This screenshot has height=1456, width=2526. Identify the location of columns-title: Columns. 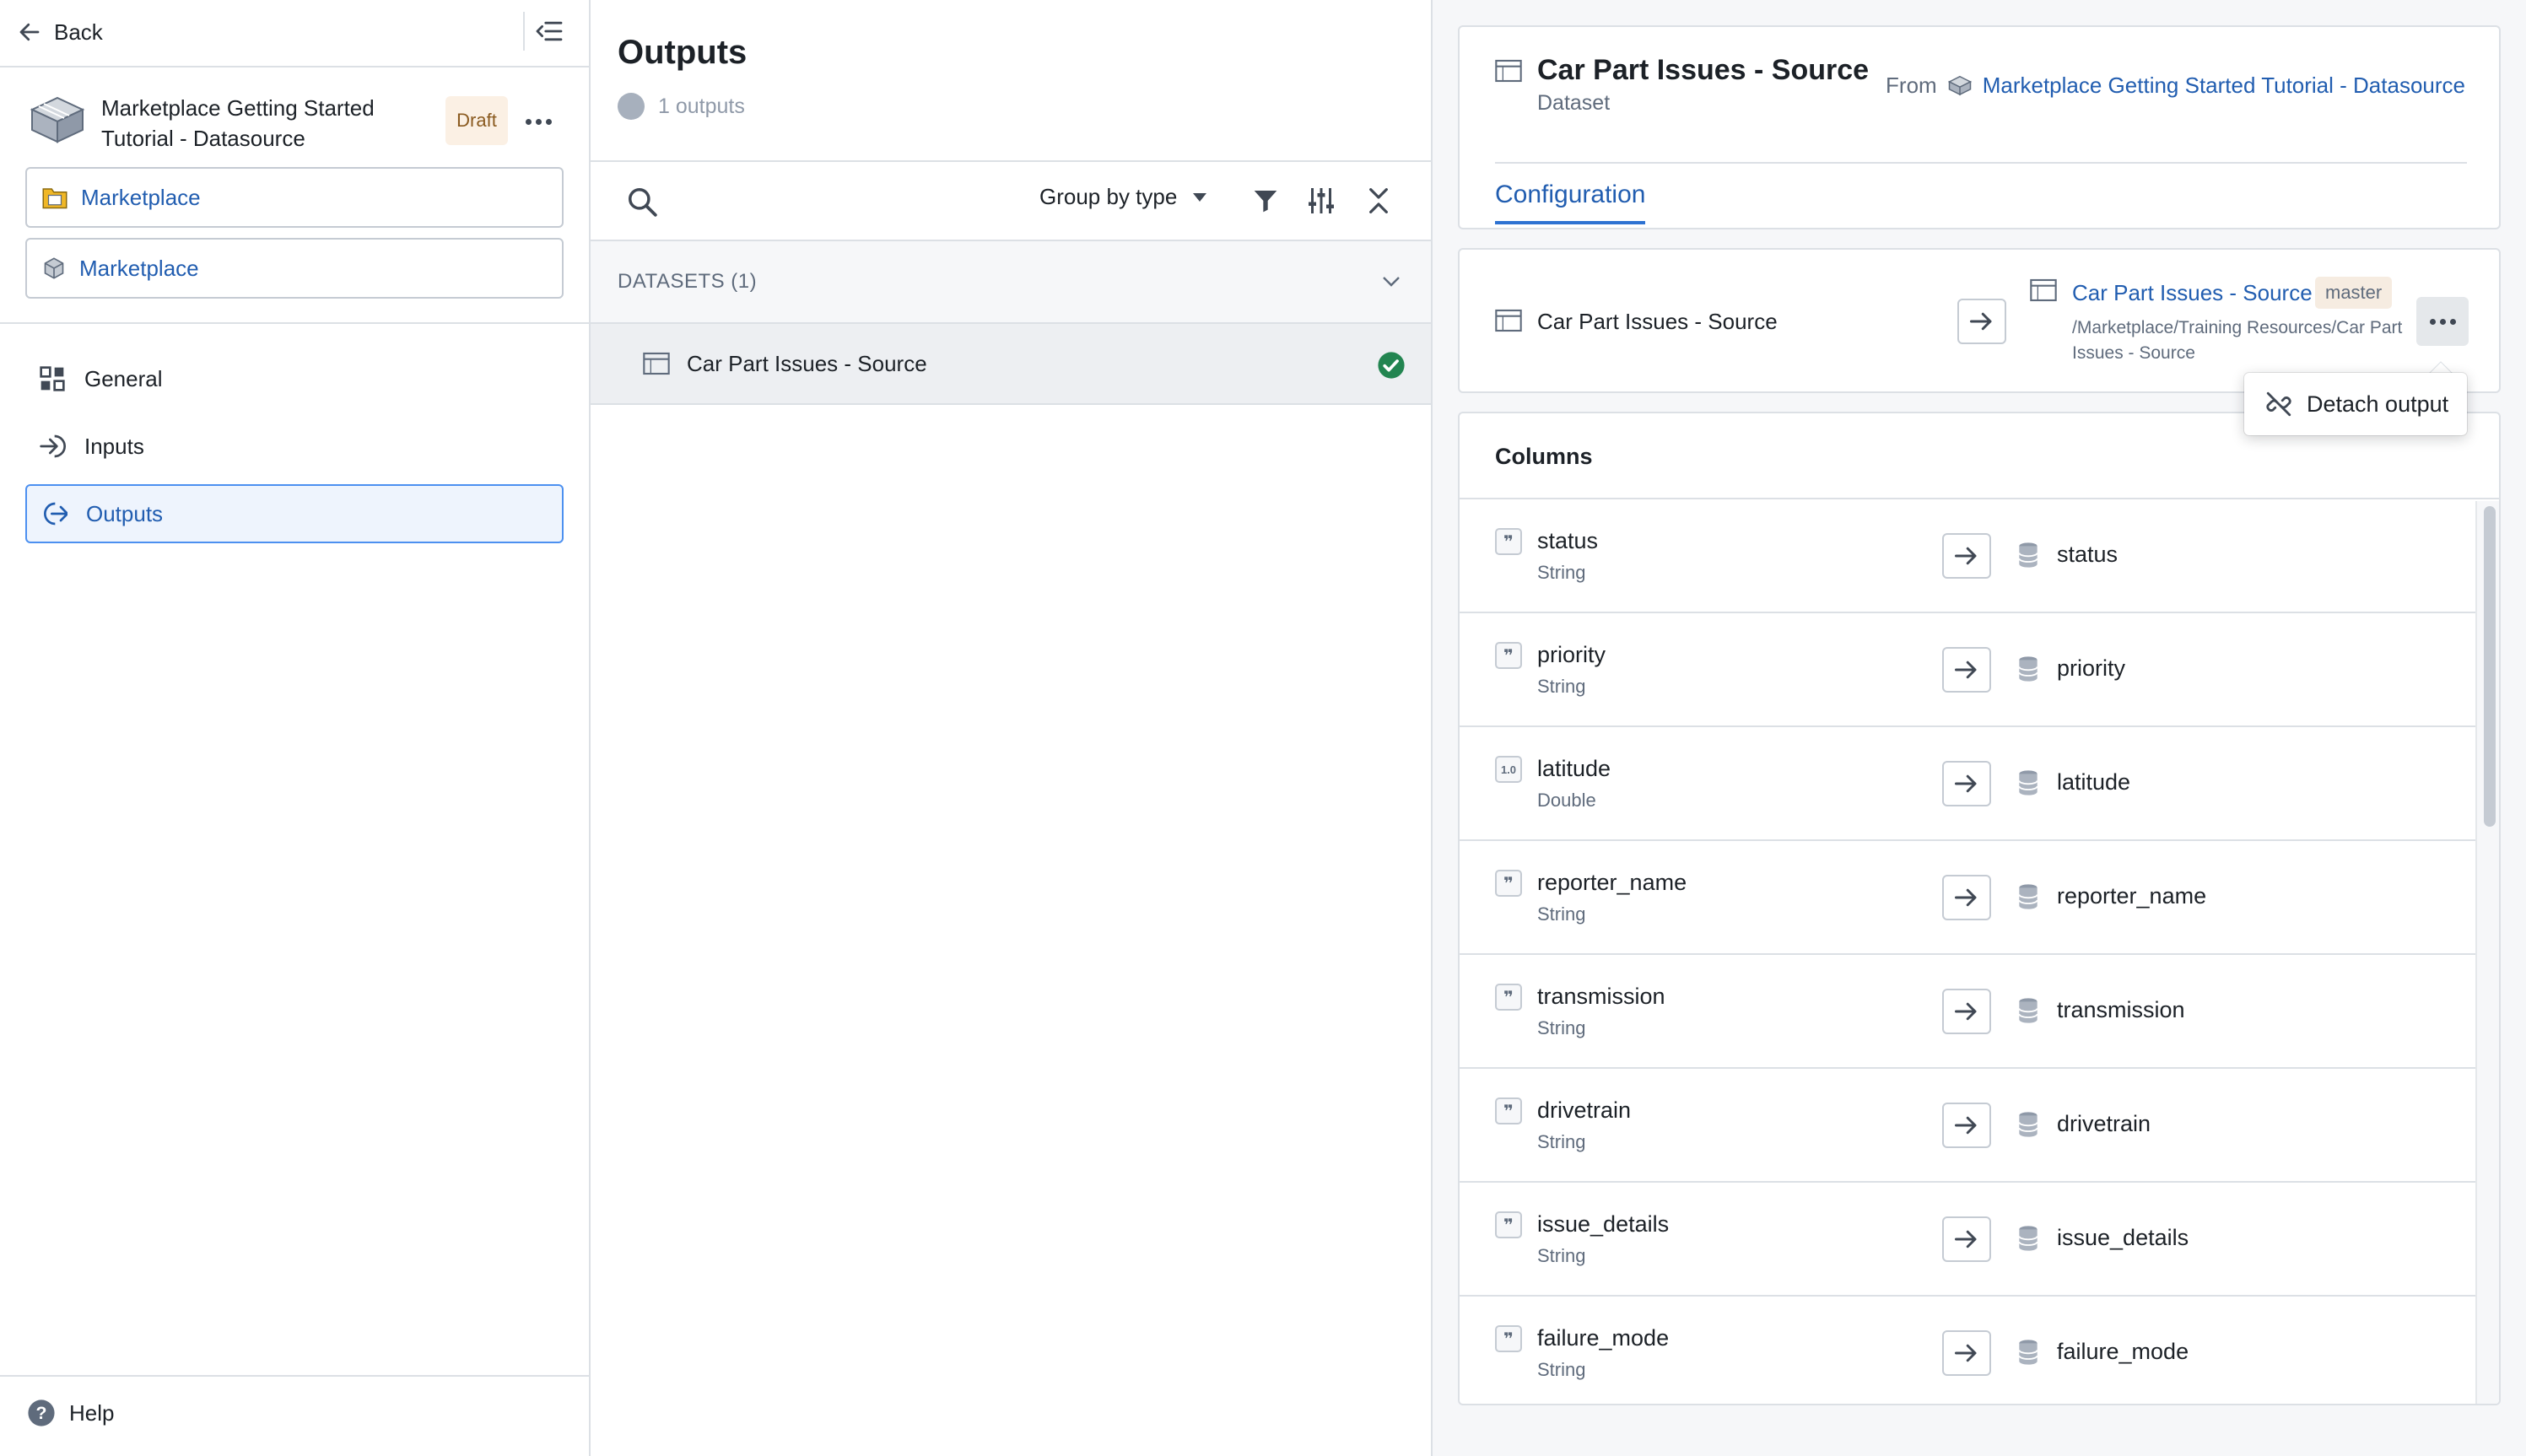
(1544, 457).